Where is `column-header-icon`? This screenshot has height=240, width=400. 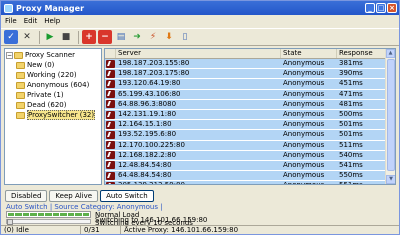
column-header-icon is located at coordinates (110, 53).